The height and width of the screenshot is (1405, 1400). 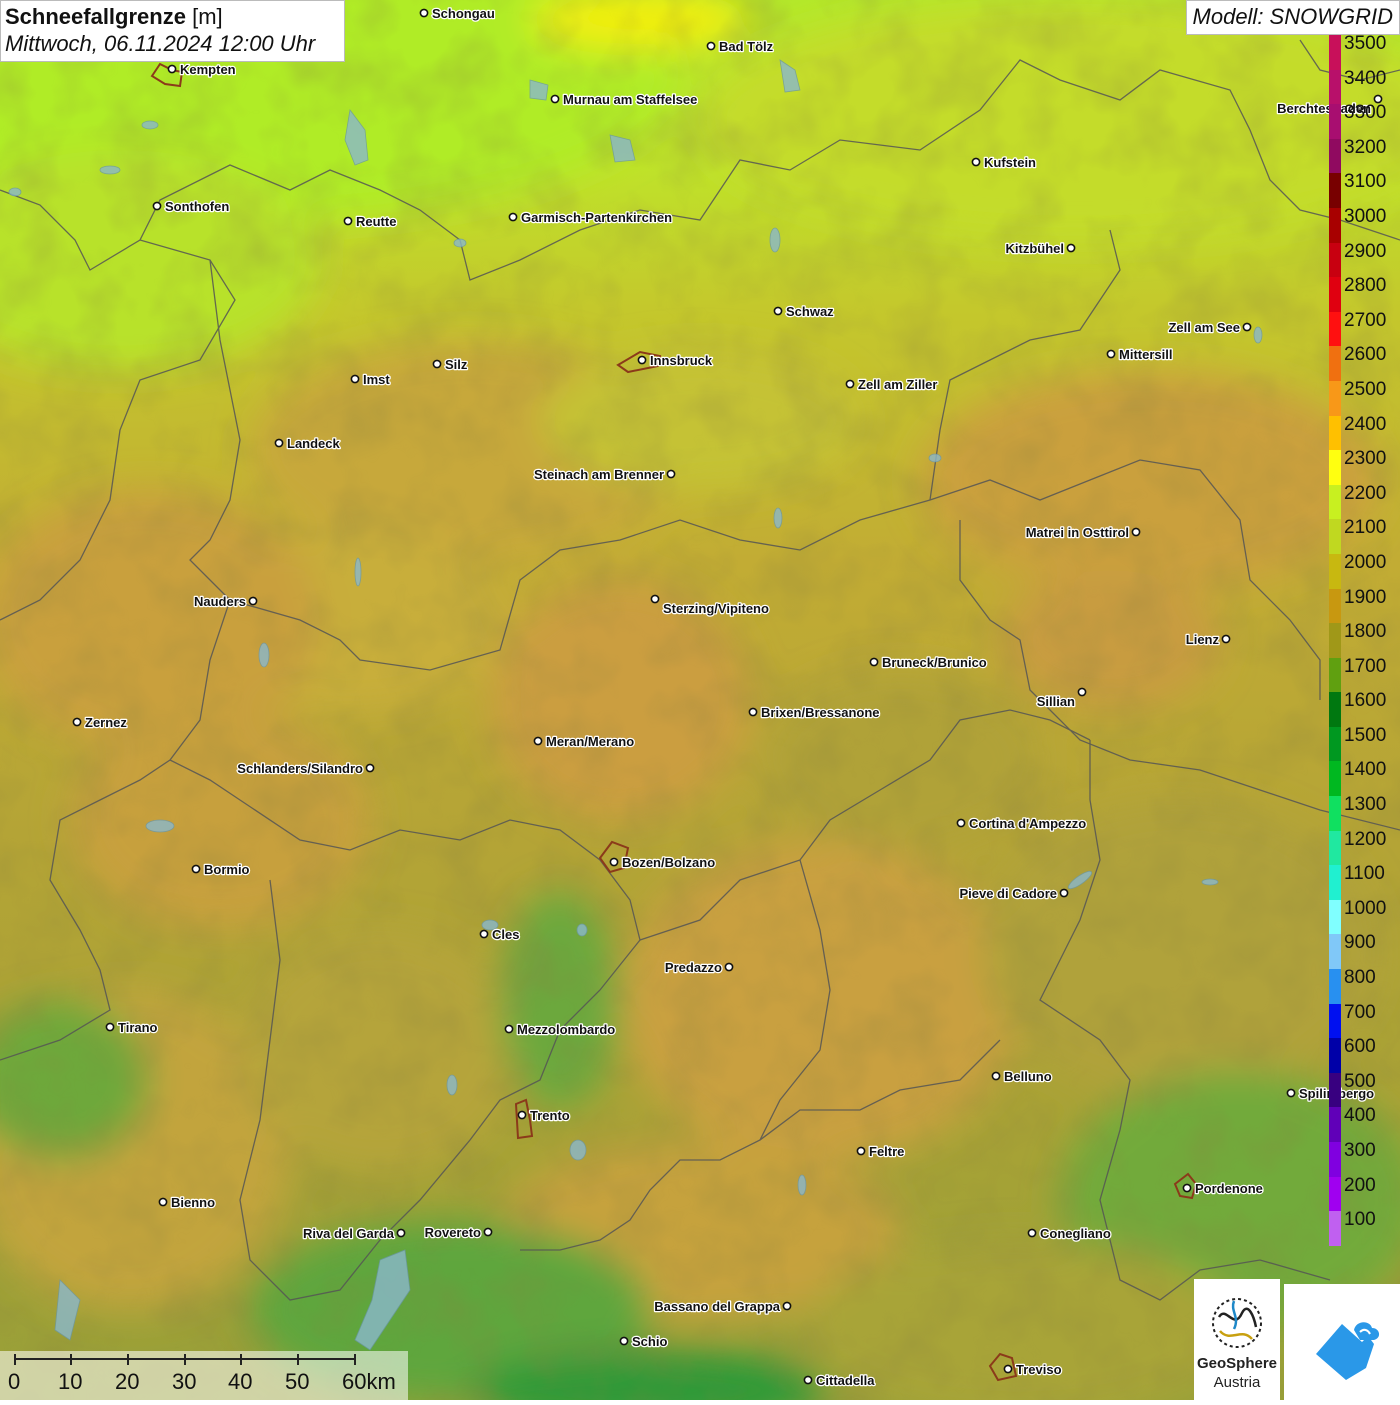 I want to click on place-label: Mezzolombardo, so click(x=566, y=1029).